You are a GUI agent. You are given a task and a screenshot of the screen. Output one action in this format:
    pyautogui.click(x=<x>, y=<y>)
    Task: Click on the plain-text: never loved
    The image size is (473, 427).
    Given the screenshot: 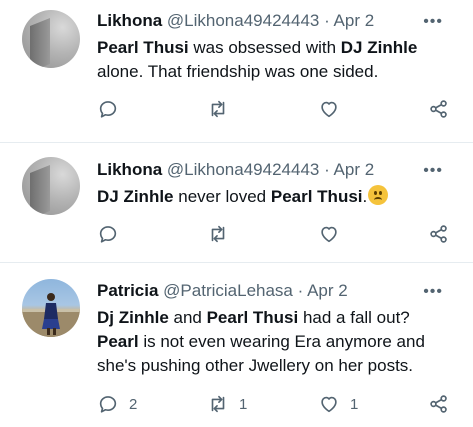 What is the action you would take?
    pyautogui.click(x=222, y=196)
    